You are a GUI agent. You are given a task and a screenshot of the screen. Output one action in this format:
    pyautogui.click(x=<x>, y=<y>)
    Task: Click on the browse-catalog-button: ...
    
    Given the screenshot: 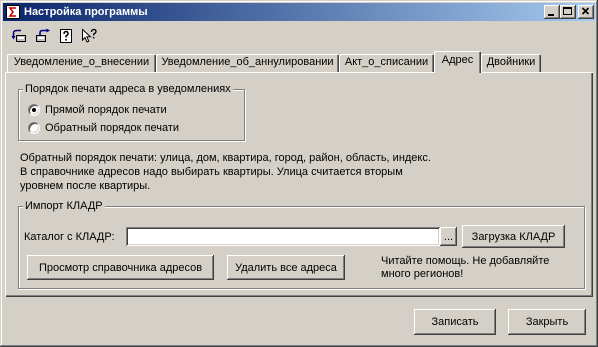 What is the action you would take?
    pyautogui.click(x=448, y=236)
    